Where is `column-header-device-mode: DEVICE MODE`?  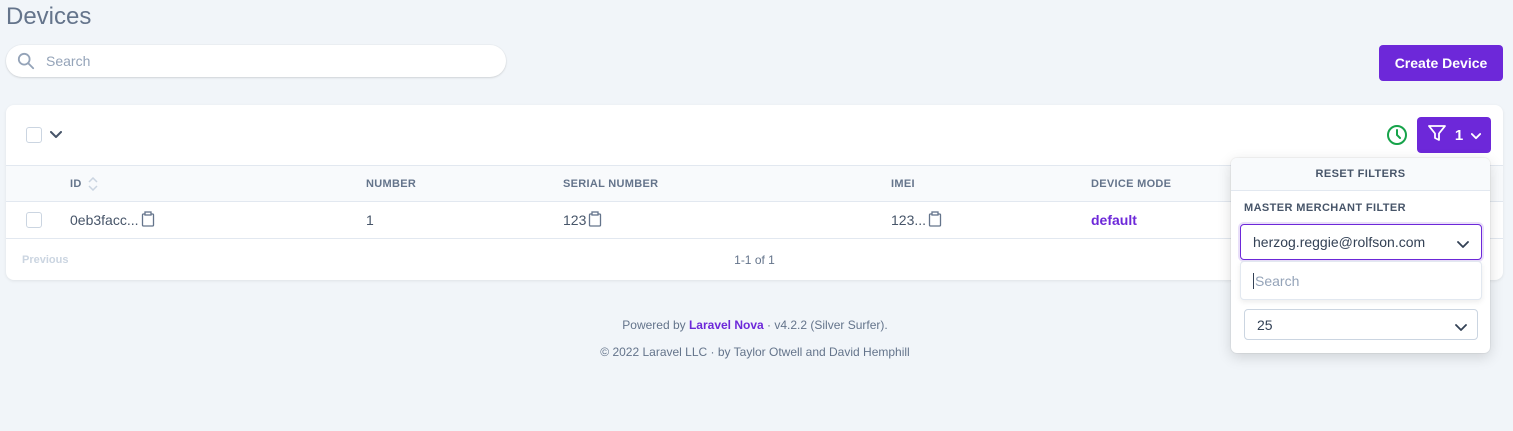 column-header-device-mode: DEVICE MODE is located at coordinates (1131, 183).